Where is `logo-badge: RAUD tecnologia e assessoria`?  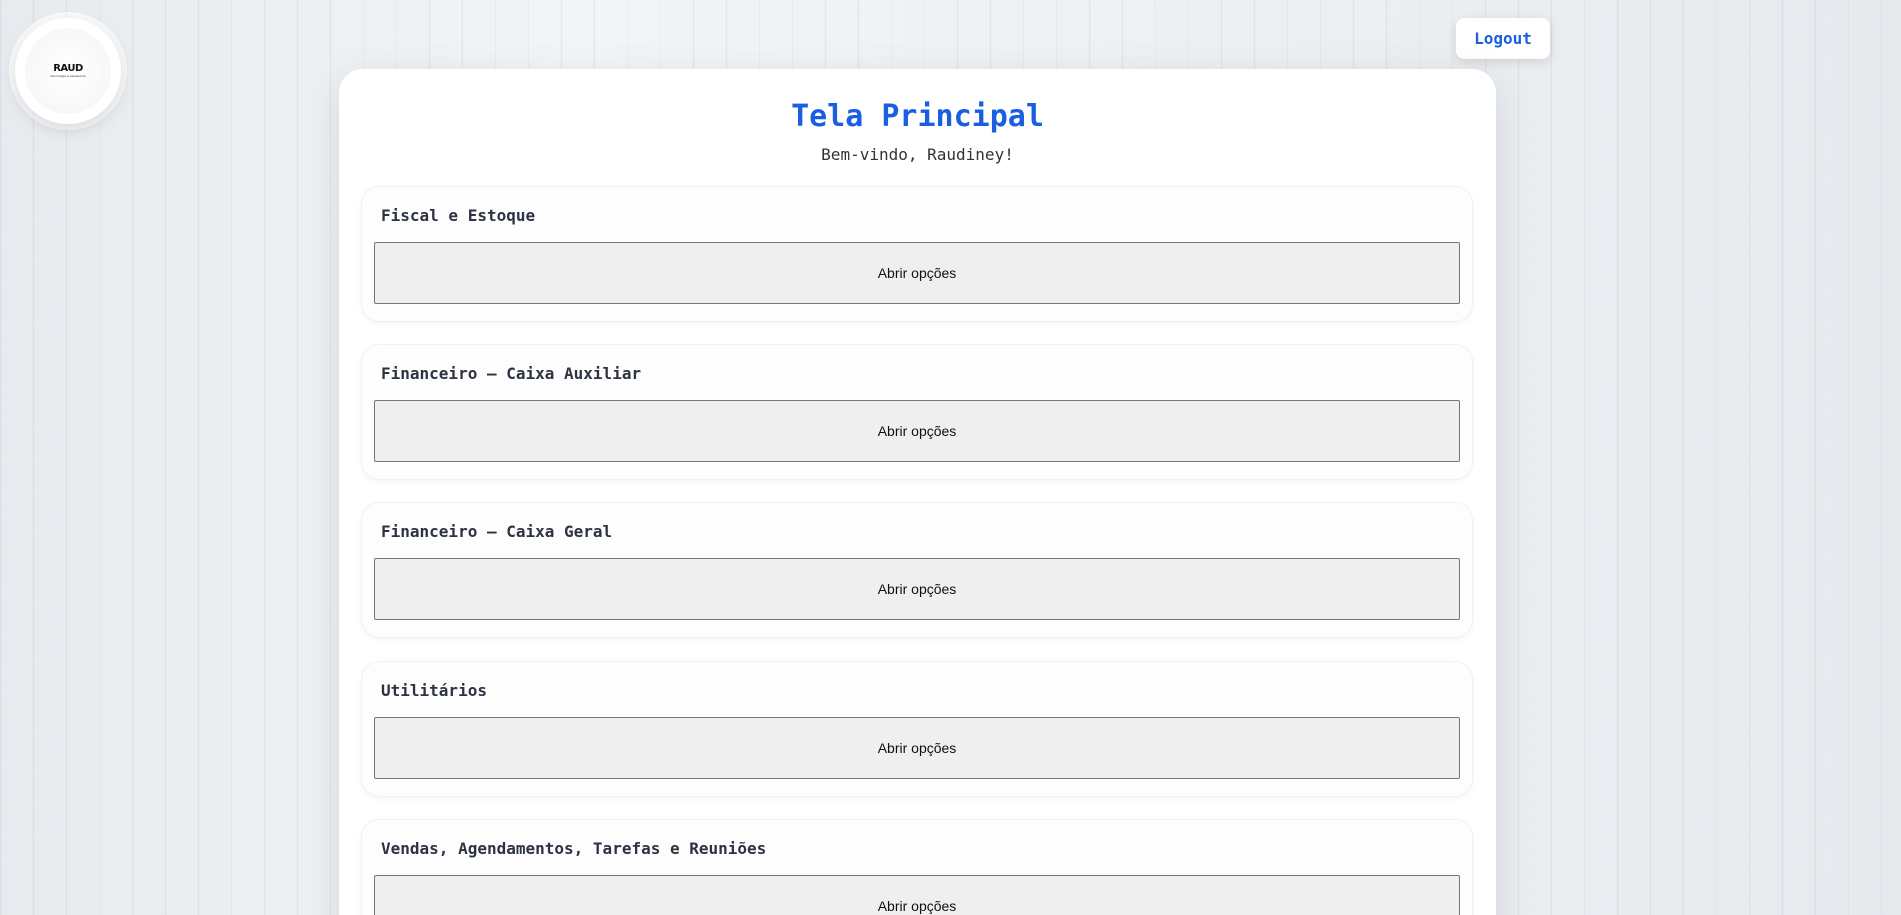
logo-badge: RAUD tecnologia e assessoria is located at coordinates (68, 71).